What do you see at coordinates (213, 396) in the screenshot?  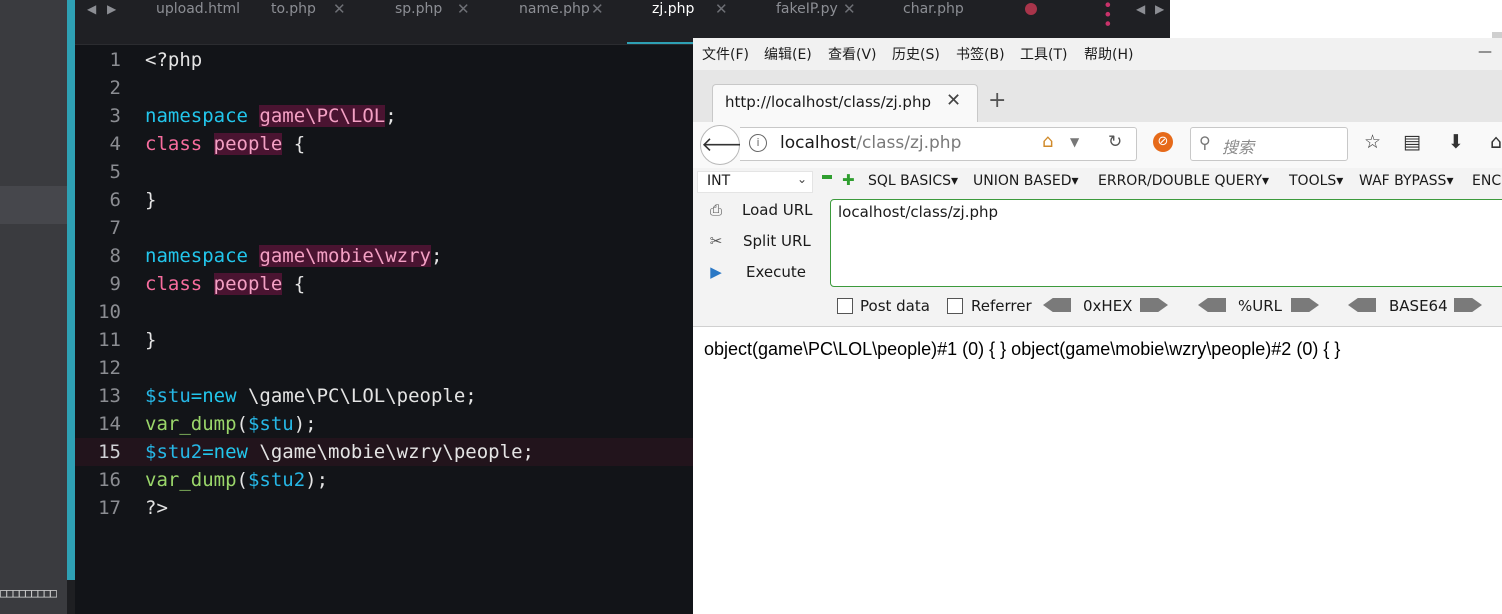 I see `operator-new: =new` at bounding box center [213, 396].